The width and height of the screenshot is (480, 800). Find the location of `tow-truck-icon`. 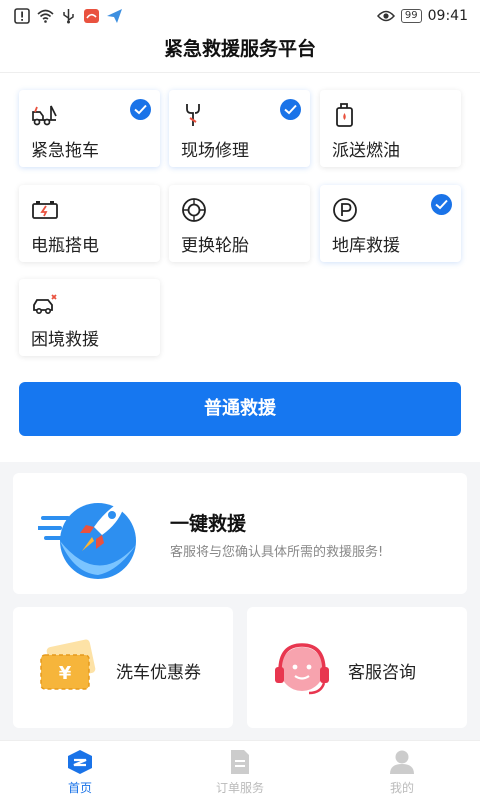

tow-truck-icon is located at coordinates (44, 115).